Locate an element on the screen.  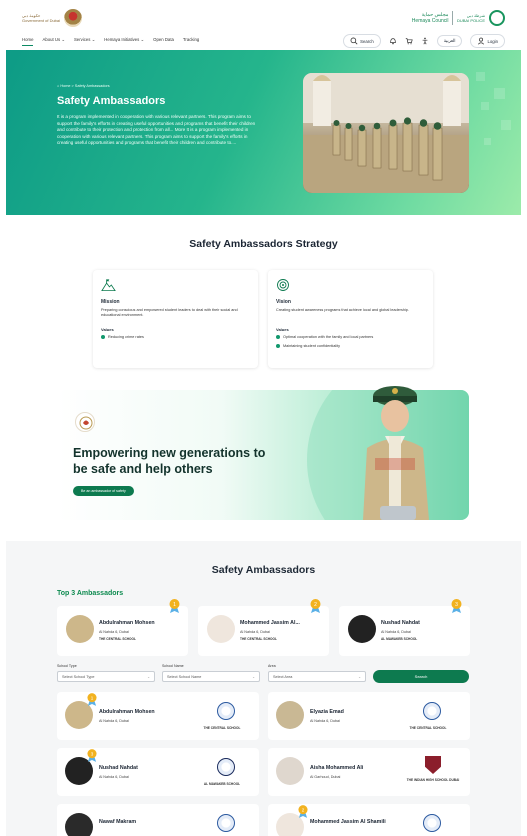
ambassador-school: AL MAWAKEB SCHOOL is located at coordinates (222, 784).